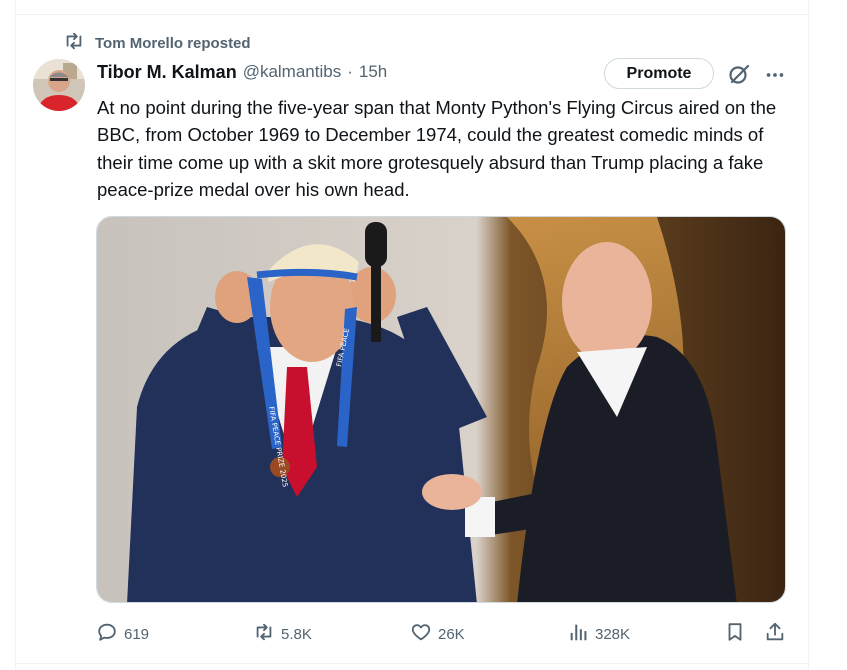 The height and width of the screenshot is (670, 847). I want to click on views-icon, so click(578, 634).